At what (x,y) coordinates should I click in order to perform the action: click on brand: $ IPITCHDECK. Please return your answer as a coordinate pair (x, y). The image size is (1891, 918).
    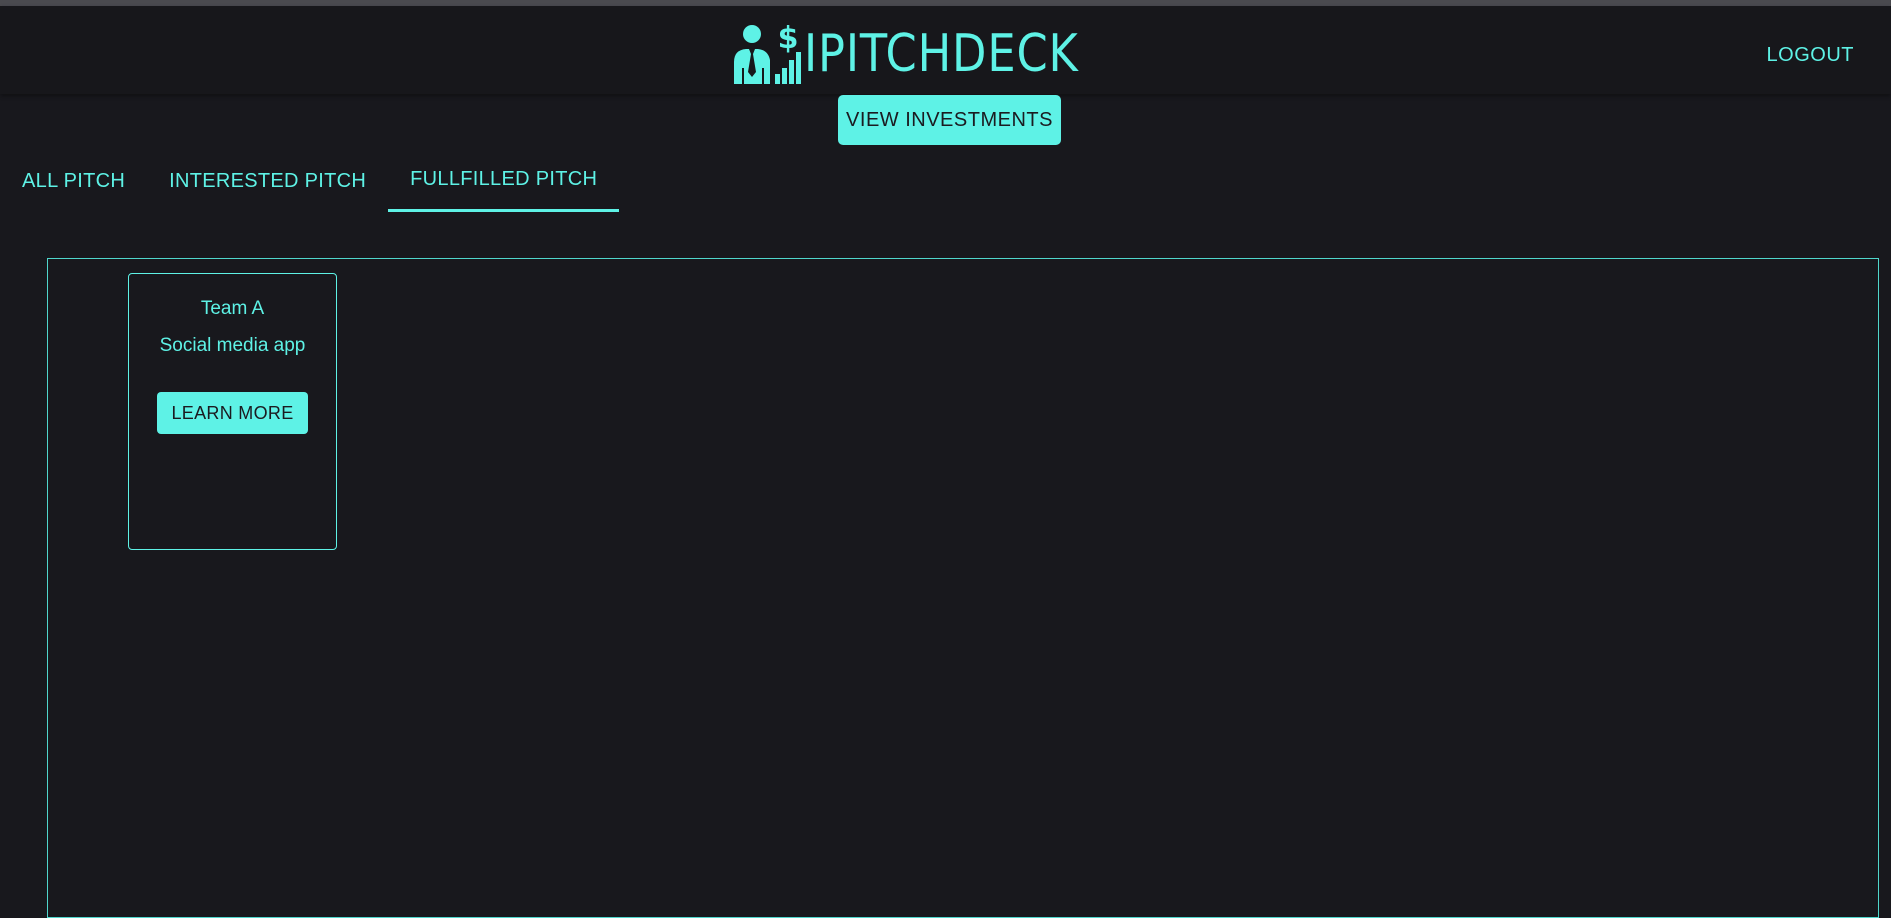
    Looking at the image, I should click on (926, 54).